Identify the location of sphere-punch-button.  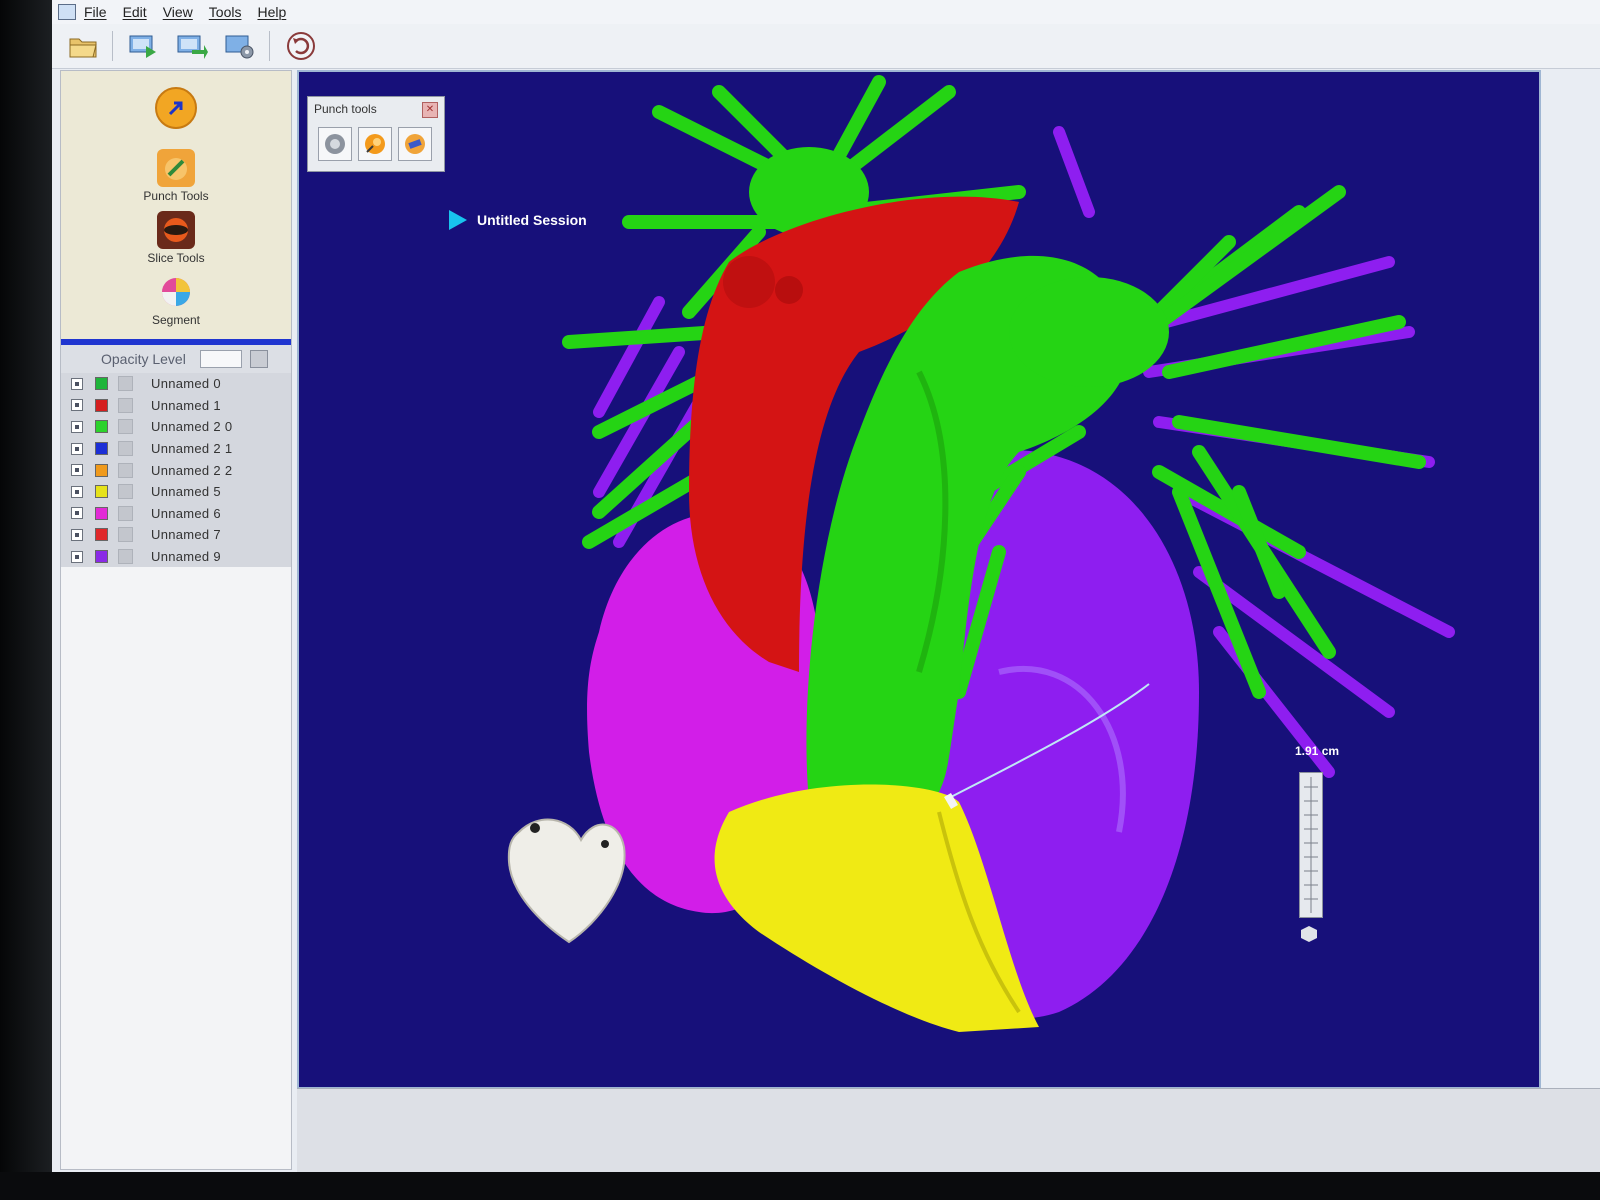
(375, 144).